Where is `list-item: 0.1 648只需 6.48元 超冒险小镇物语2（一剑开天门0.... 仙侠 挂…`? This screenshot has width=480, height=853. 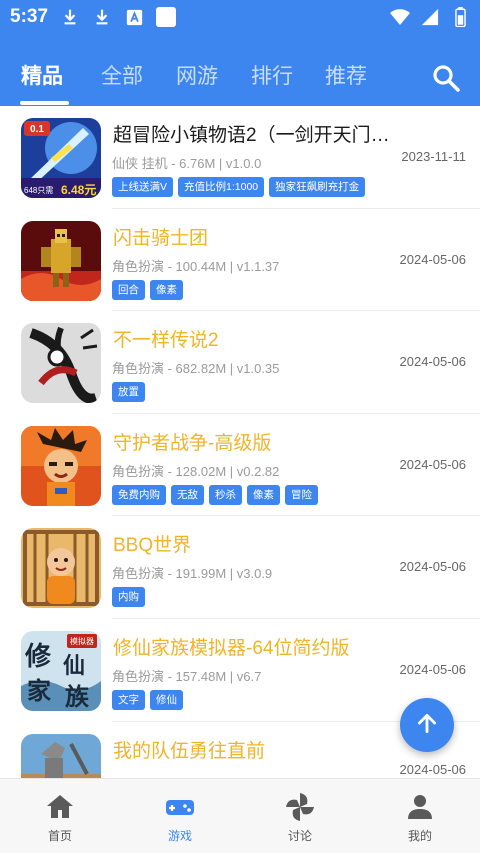
list-item: 0.1 648只需 6.48元 超冒险小镇物语2（一剑开天门0.... 仙侠 挂… is located at coordinates (240, 157).